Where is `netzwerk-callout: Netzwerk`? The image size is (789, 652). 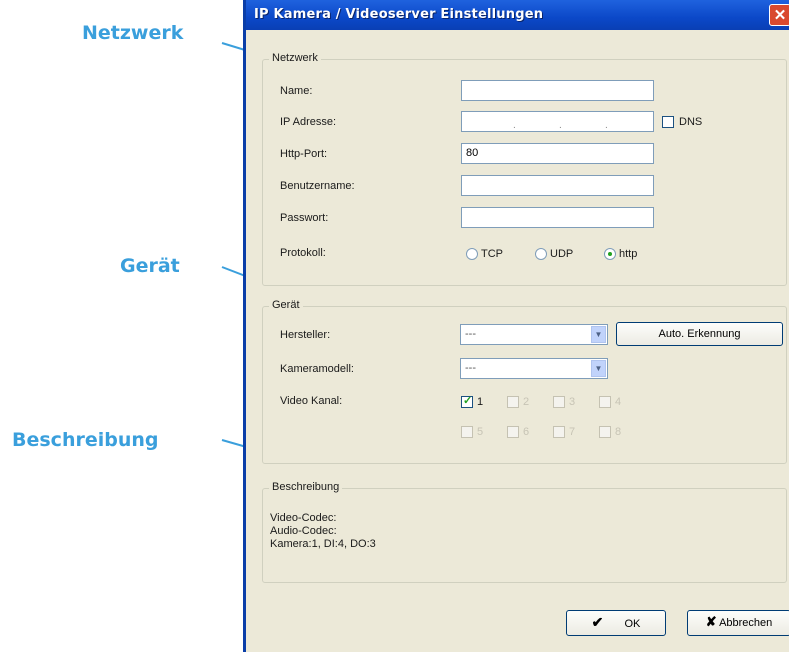 netzwerk-callout: Netzwerk is located at coordinates (133, 33).